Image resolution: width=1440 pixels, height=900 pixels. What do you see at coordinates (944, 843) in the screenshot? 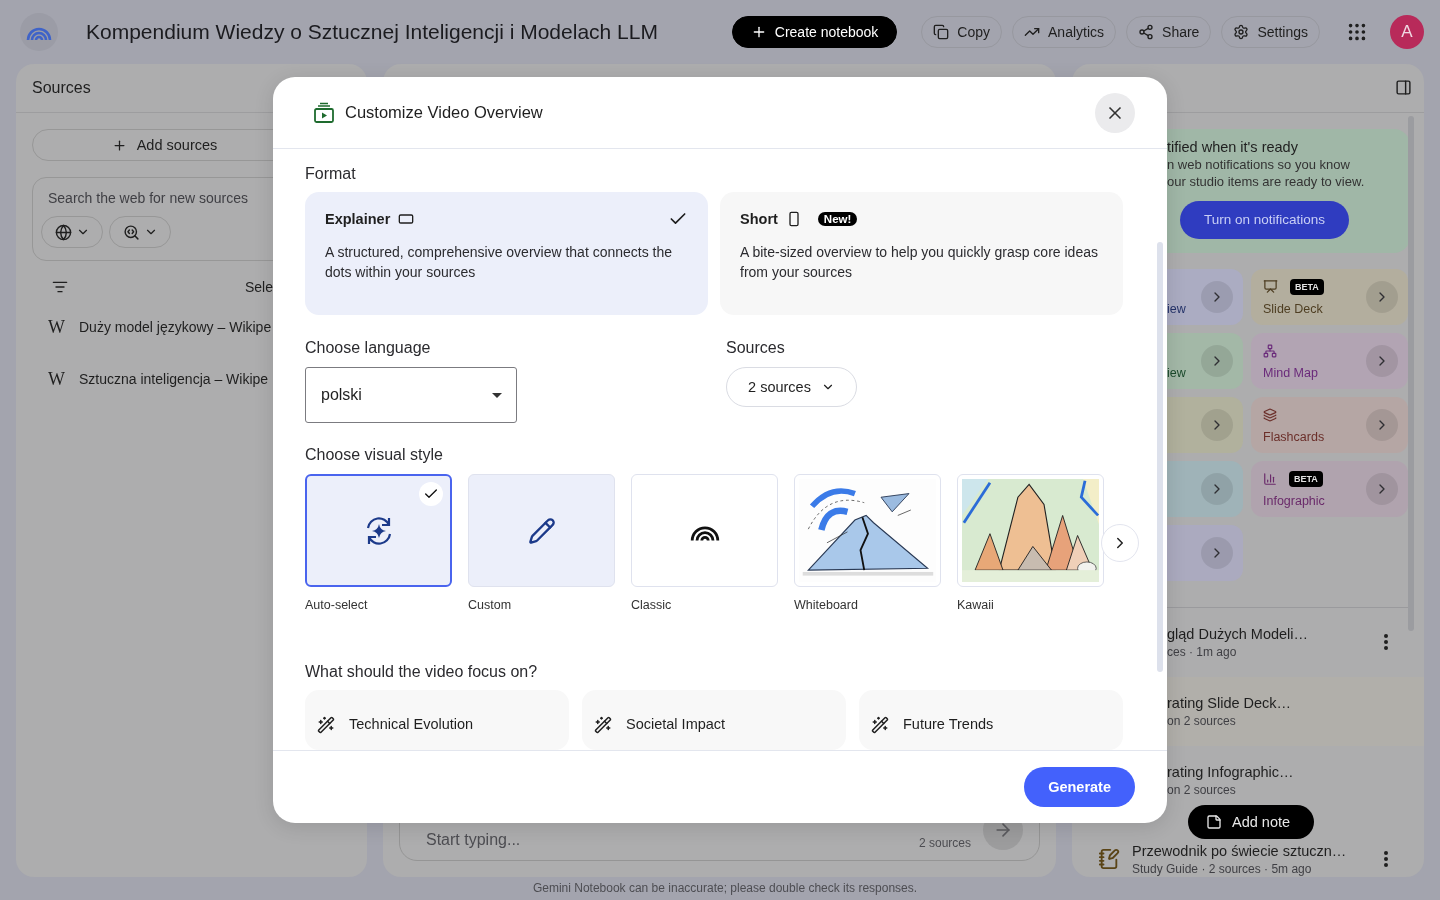
I see `source-count: 2 sources` at bounding box center [944, 843].